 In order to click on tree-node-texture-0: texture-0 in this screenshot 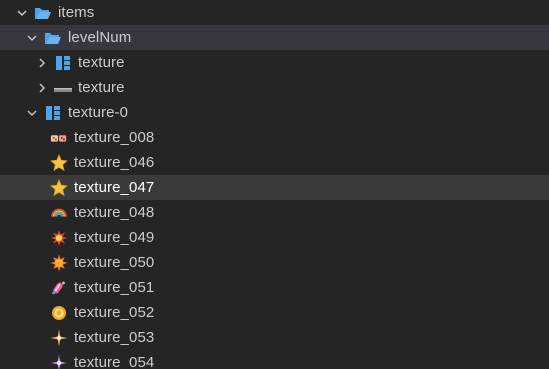, I will do `click(274, 112)`.